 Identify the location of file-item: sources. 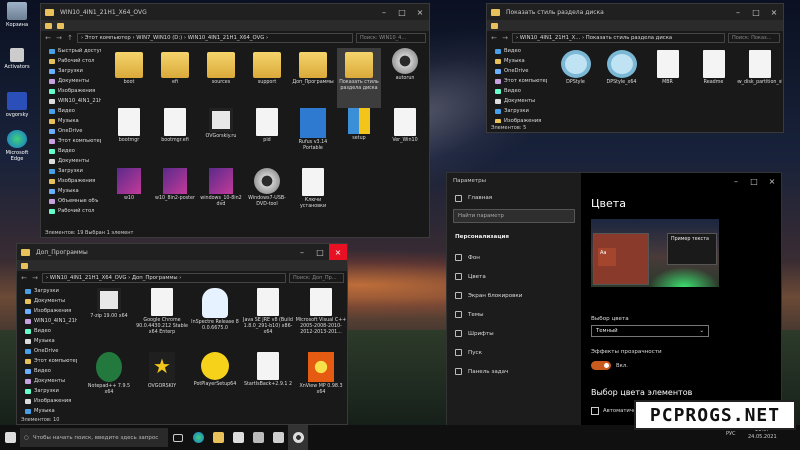
(221, 78).